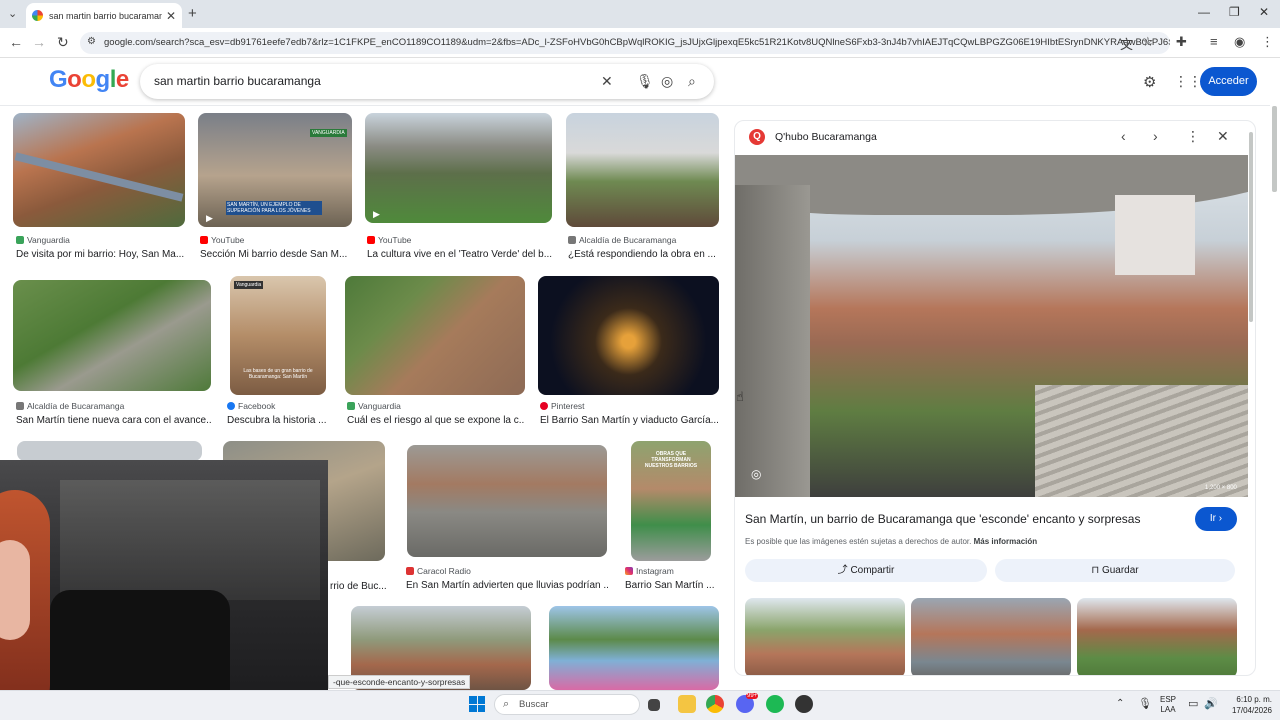 The image size is (1280, 720). Describe the element at coordinates (63, 42) in the screenshot. I see `reload-icon: ↻` at that location.